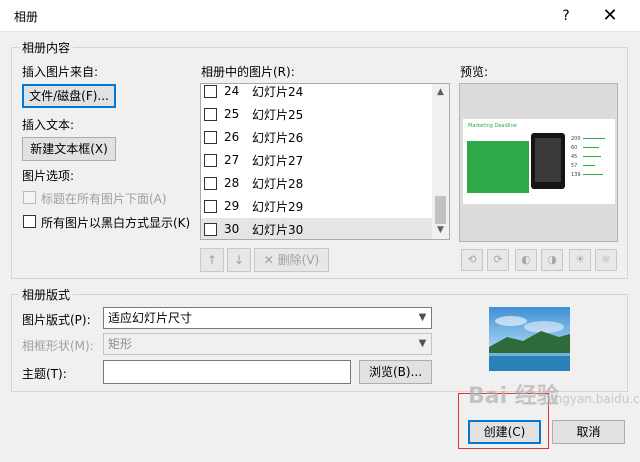 The width and height of the screenshot is (640, 462). Describe the element at coordinates (60, 72) in the screenshot. I see `insert-from-label: 插入图片来自:` at that location.